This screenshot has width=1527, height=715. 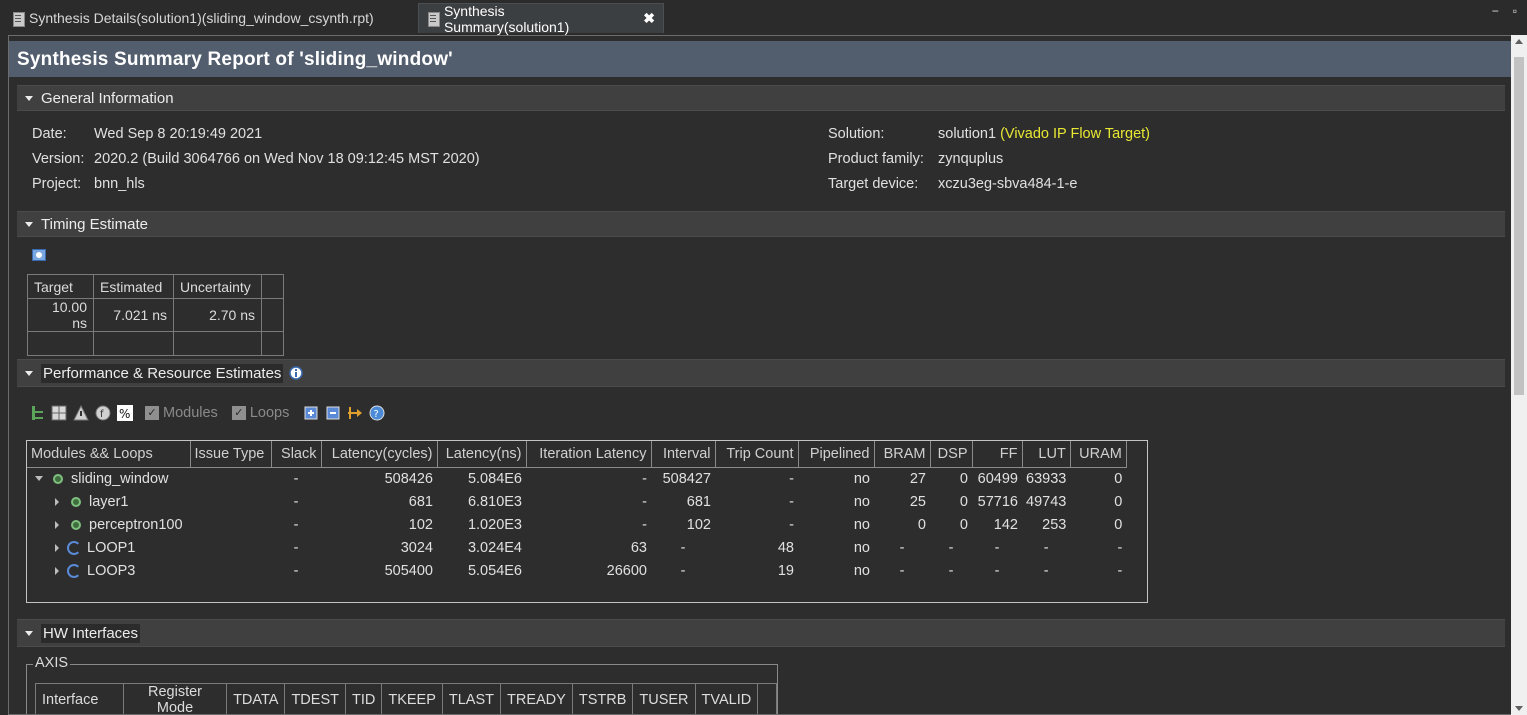 What do you see at coordinates (1519, 41) in the screenshot?
I see `scroll-up-icon` at bounding box center [1519, 41].